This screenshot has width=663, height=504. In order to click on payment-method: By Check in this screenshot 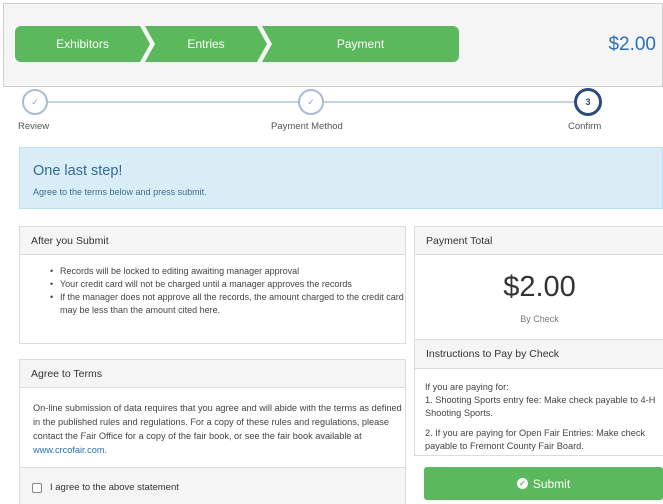, I will do `click(539, 319)`.